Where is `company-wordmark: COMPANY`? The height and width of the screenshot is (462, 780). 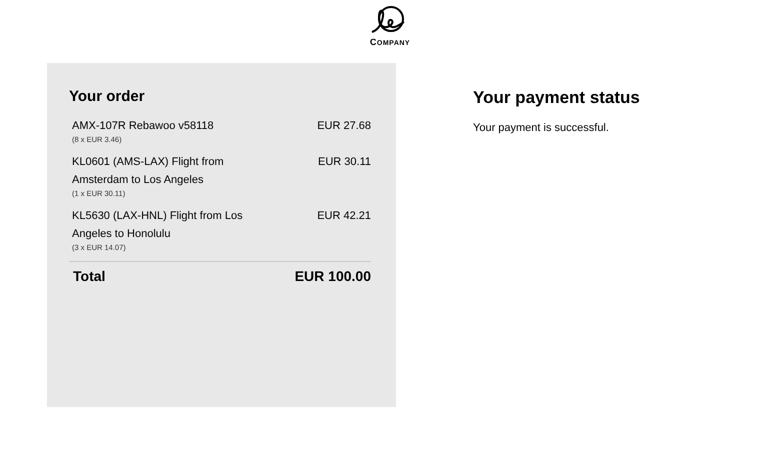
company-wordmark: COMPANY is located at coordinates (390, 42).